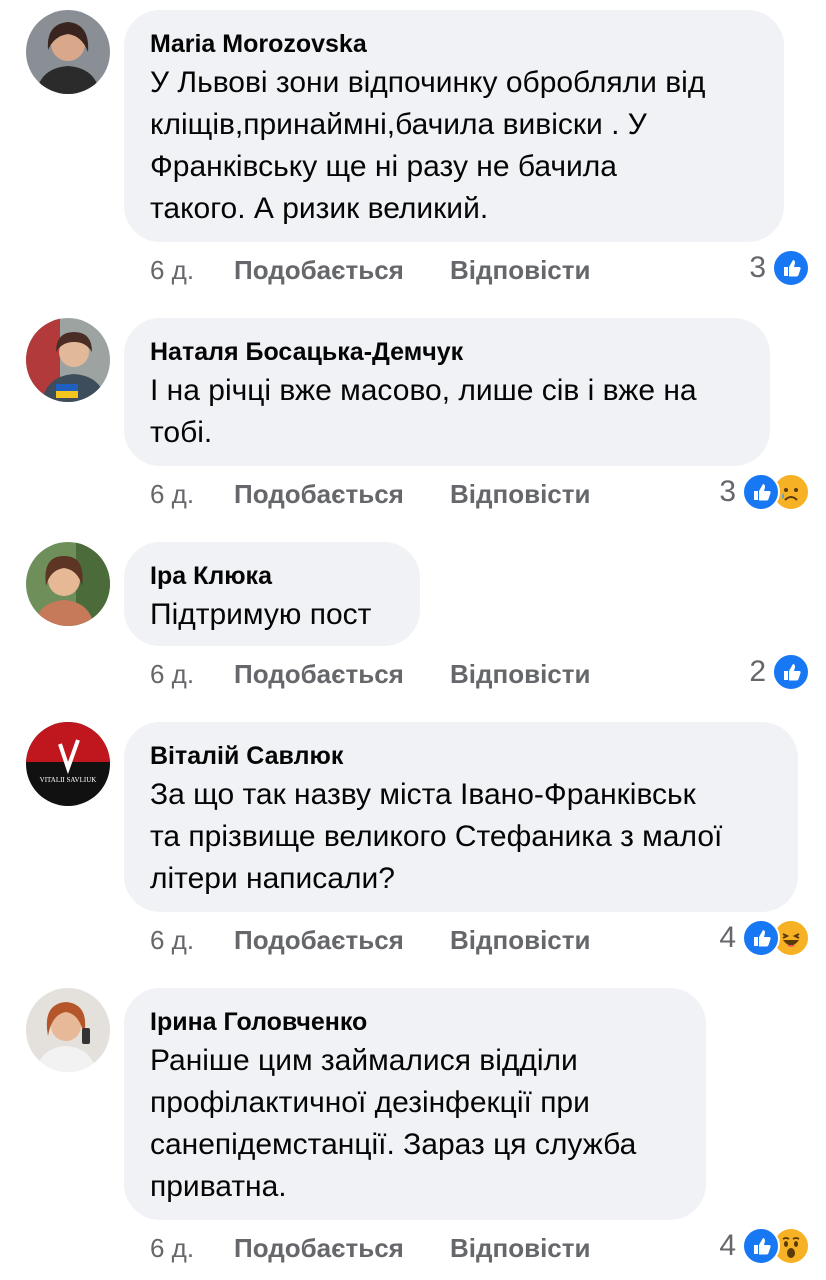 The width and height of the screenshot is (826, 1280). What do you see at coordinates (383, 166) in the screenshot?
I see `comment-line: Франківську ще ні разу не бачила` at bounding box center [383, 166].